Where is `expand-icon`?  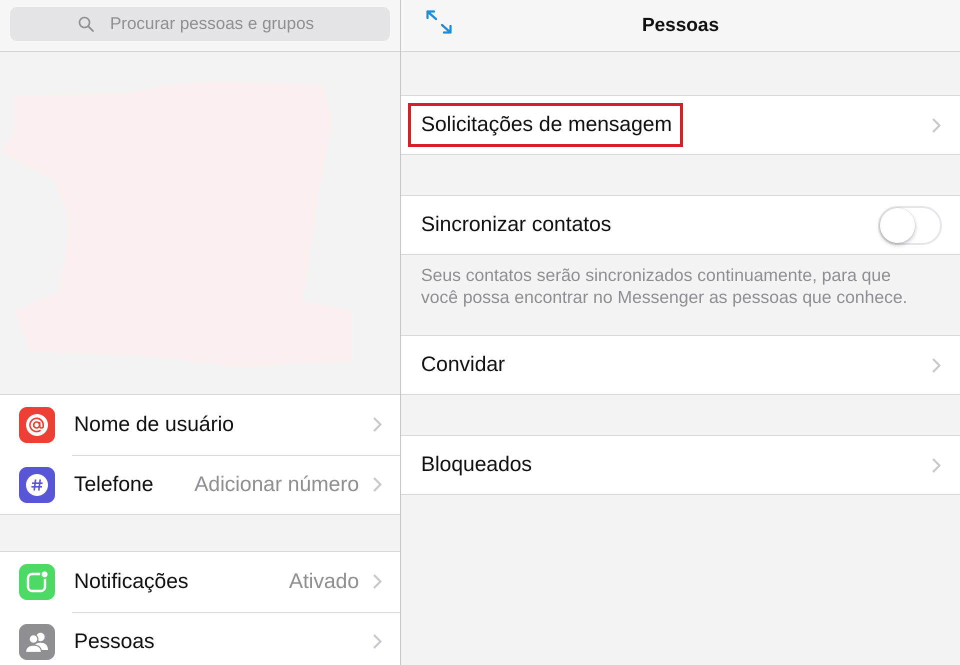 expand-icon is located at coordinates (439, 22).